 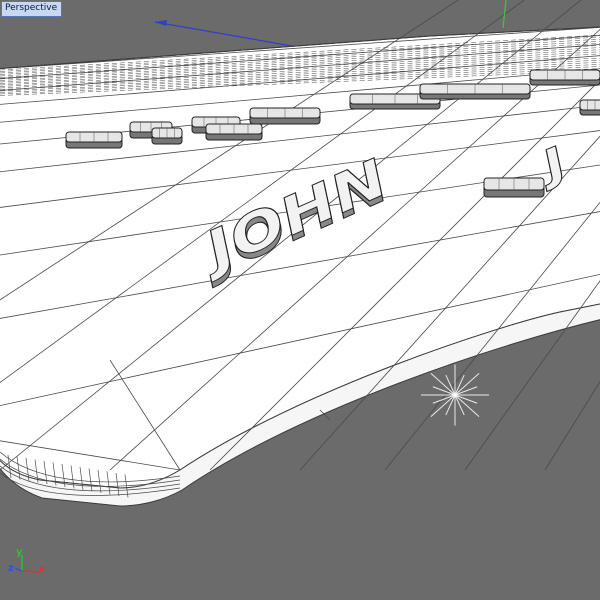 What do you see at coordinates (19, 552) in the screenshot?
I see `axis-gizmo-y-label: y` at bounding box center [19, 552].